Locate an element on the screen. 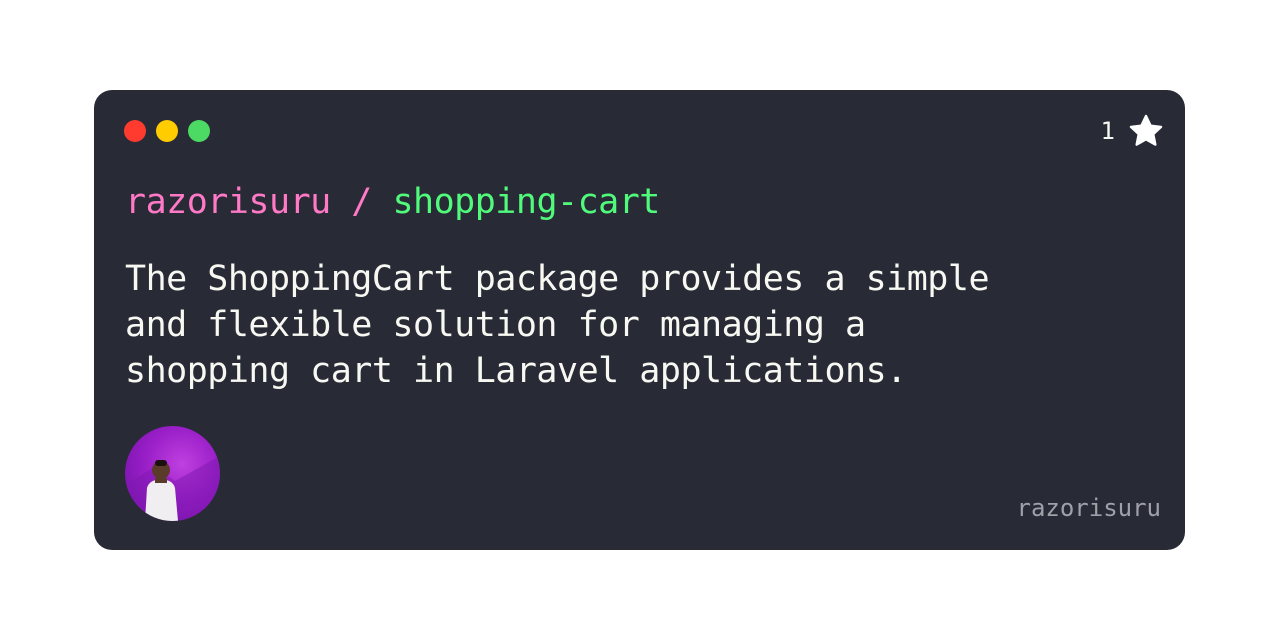 The width and height of the screenshot is (1280, 640). yellow-dot-icon is located at coordinates (167, 131).